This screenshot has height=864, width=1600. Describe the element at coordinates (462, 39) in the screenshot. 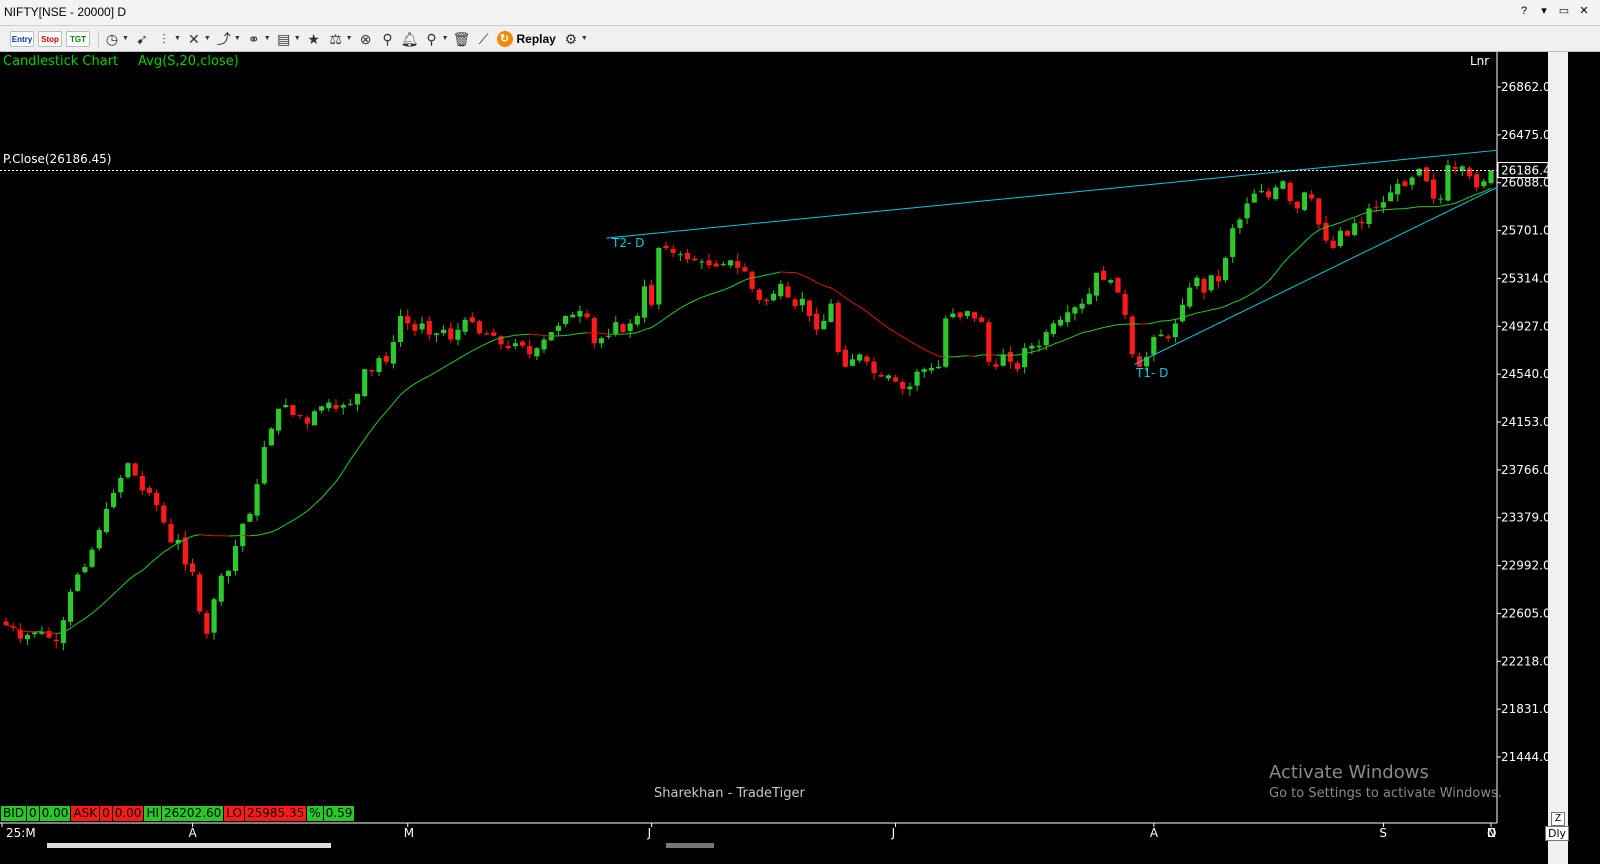

I see `delete-button: 🗑︎` at that location.